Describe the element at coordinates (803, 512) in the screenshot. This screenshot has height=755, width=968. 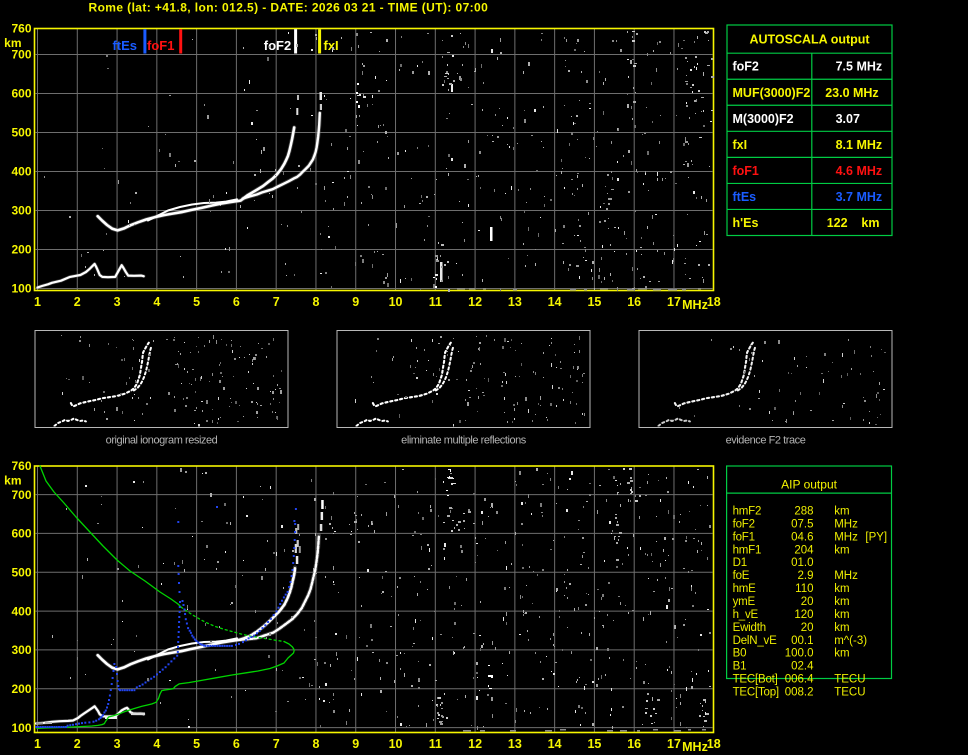
I see `svg-text: 288` at that location.